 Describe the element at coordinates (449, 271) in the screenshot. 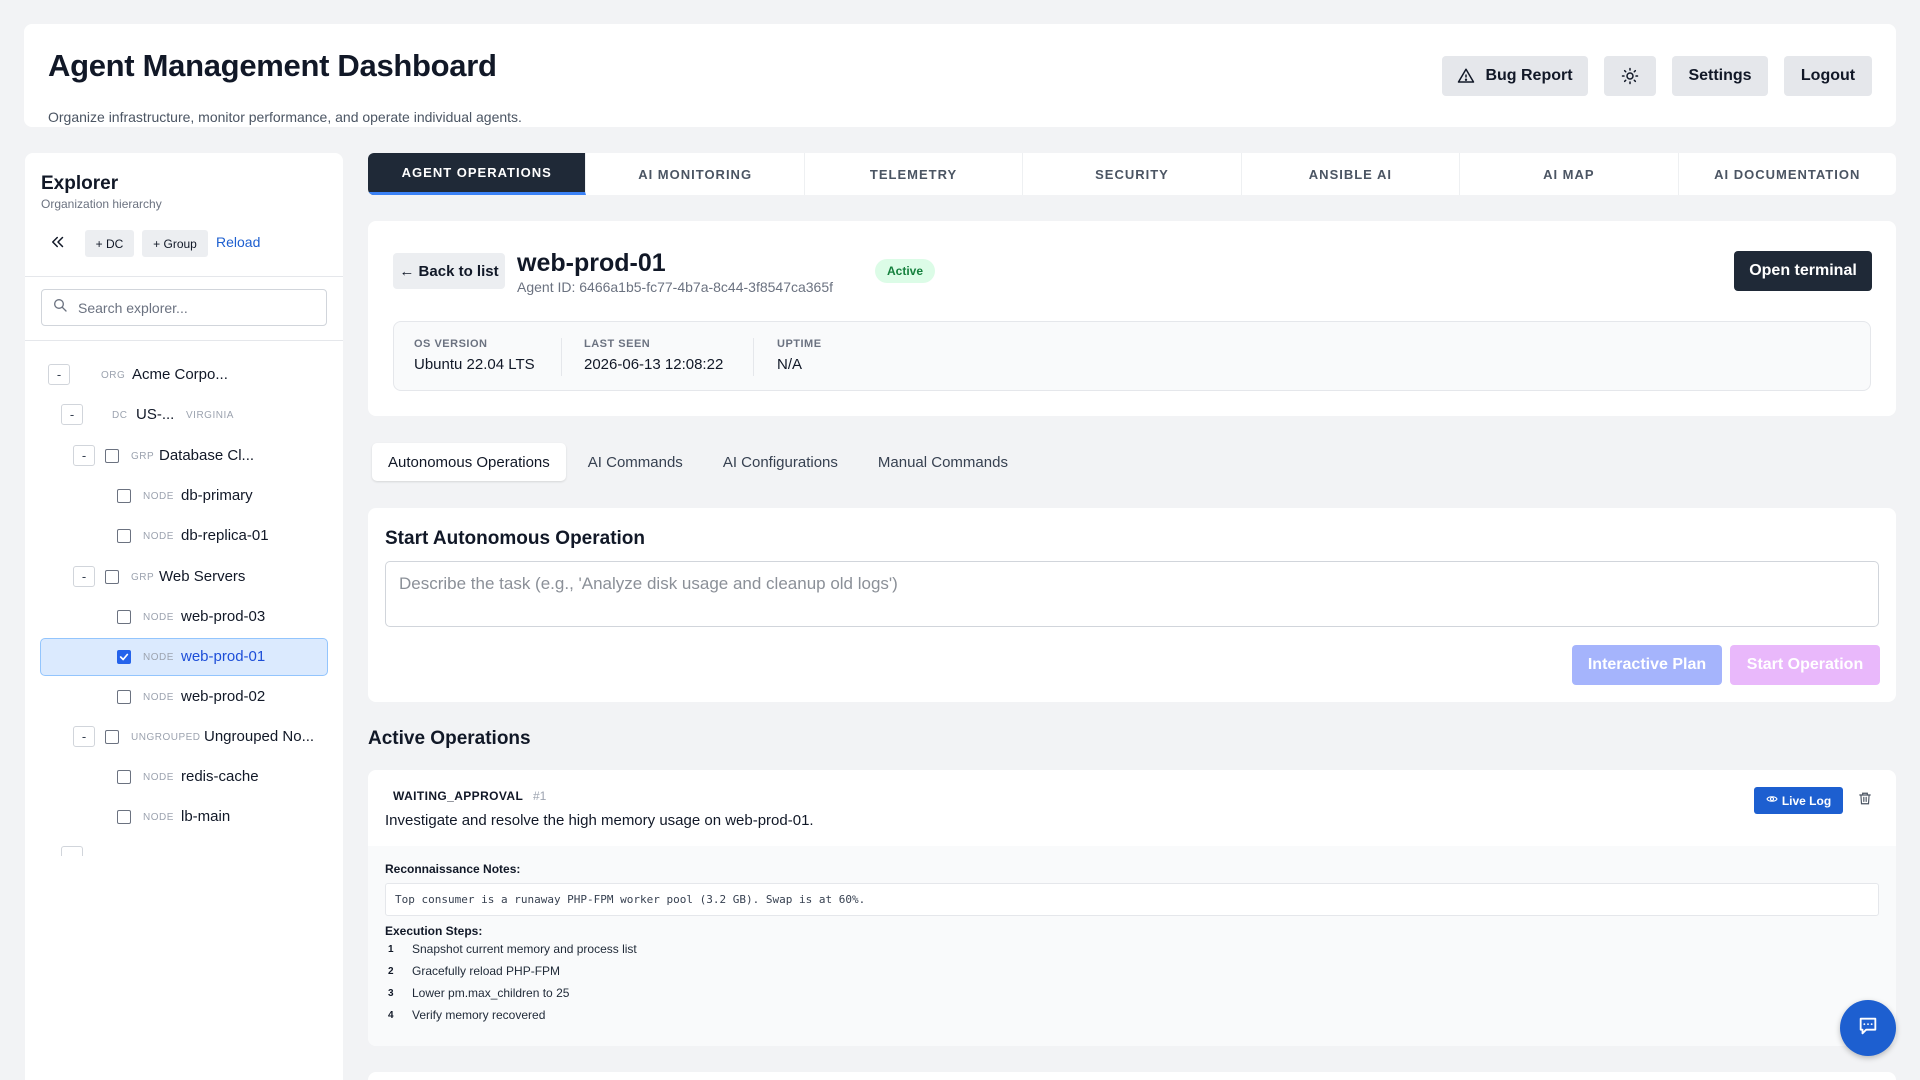

I see `back-to-list-button: ← Back to list` at that location.